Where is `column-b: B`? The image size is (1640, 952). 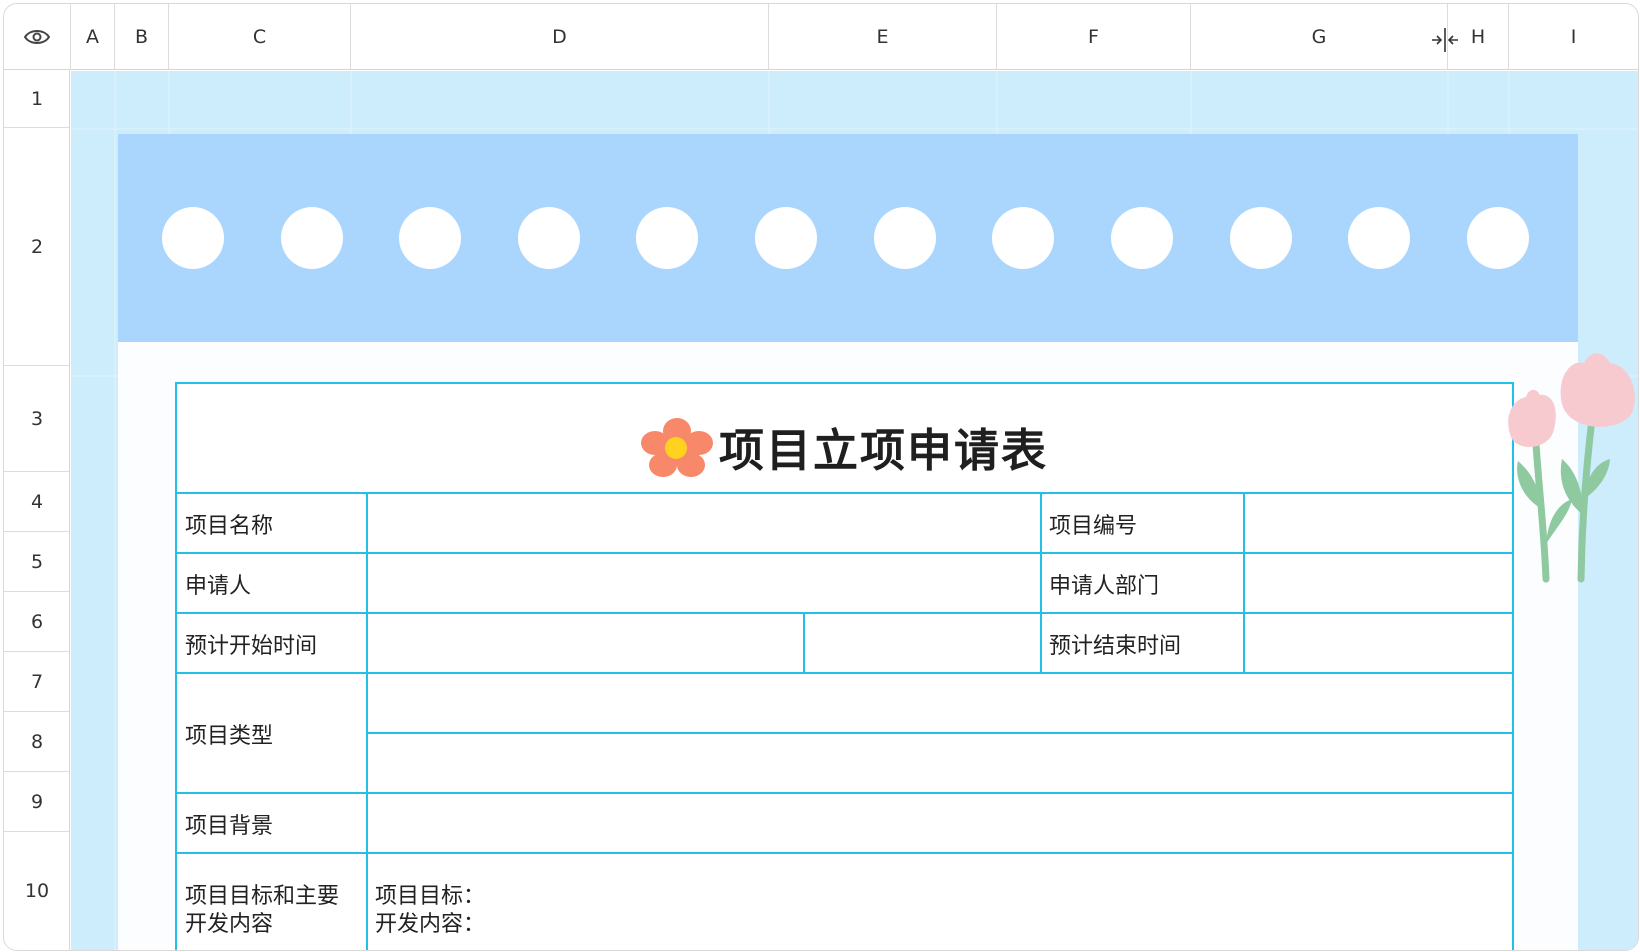 column-b: B is located at coordinates (142, 37).